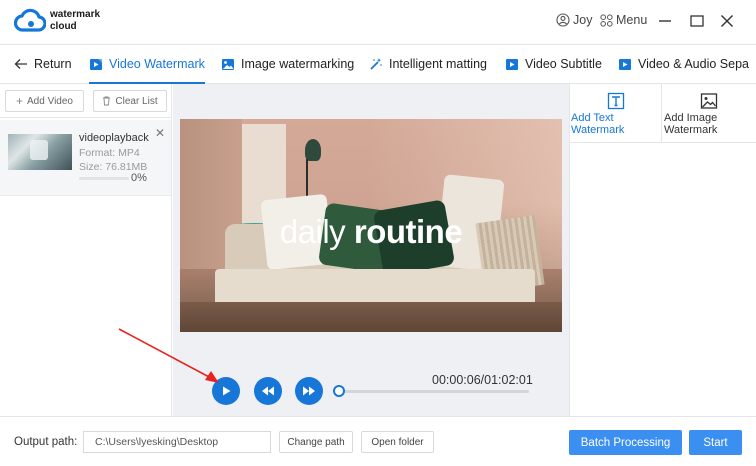  I want to click on user-name: Joy, so click(583, 20).